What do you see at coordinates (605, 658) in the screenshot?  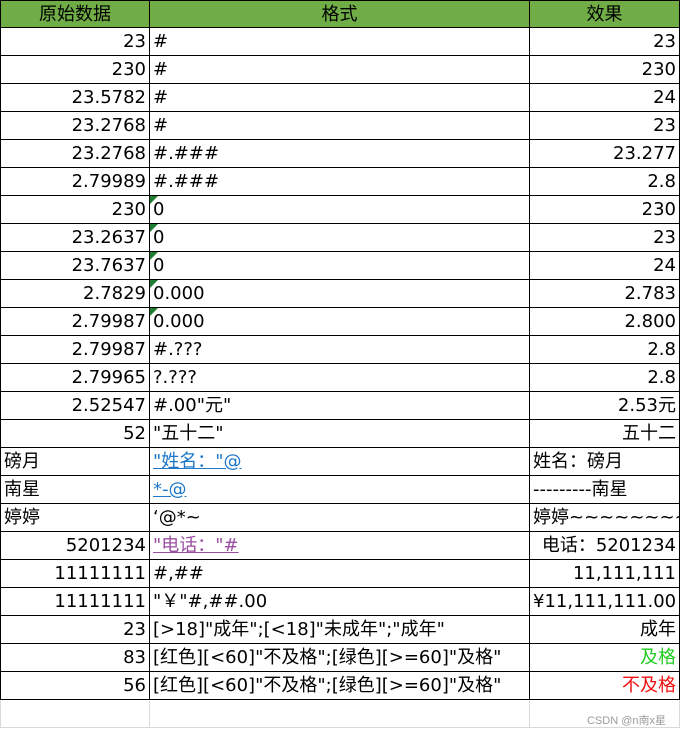 I see `result-cell-pass: 及格` at bounding box center [605, 658].